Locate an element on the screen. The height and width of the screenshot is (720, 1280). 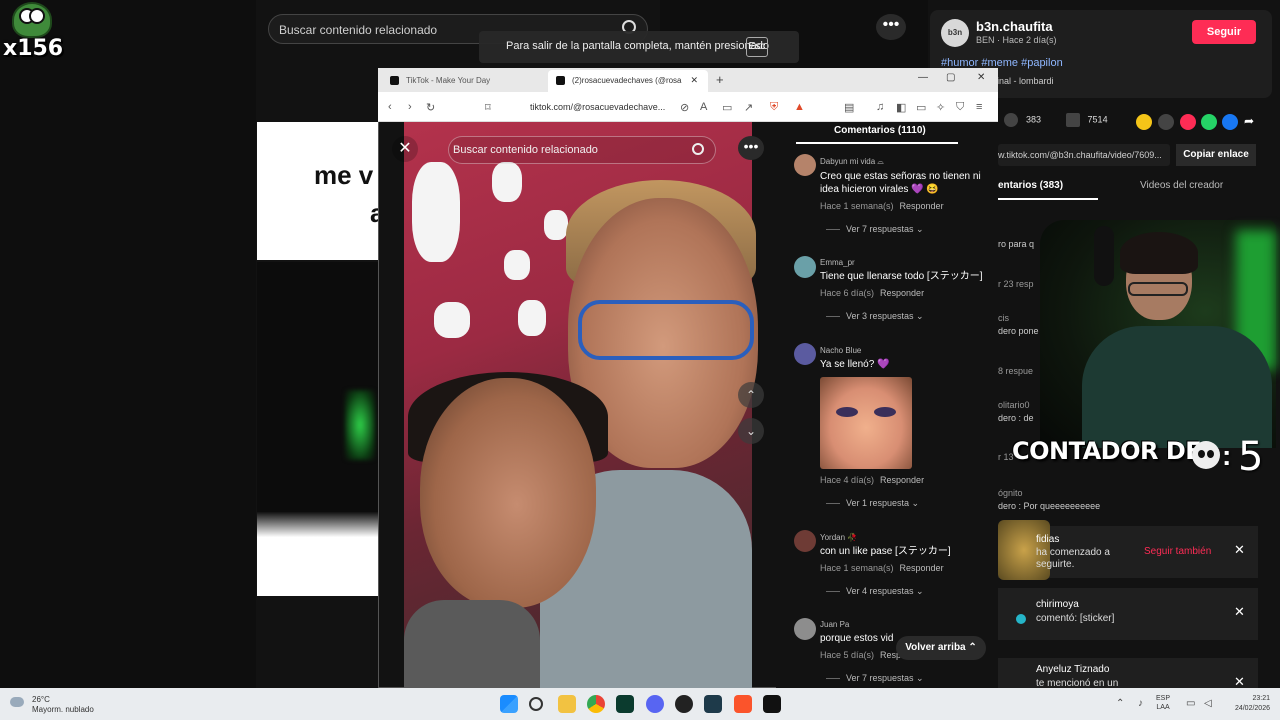
next-video-button: ⌄ is located at coordinates (751, 431).